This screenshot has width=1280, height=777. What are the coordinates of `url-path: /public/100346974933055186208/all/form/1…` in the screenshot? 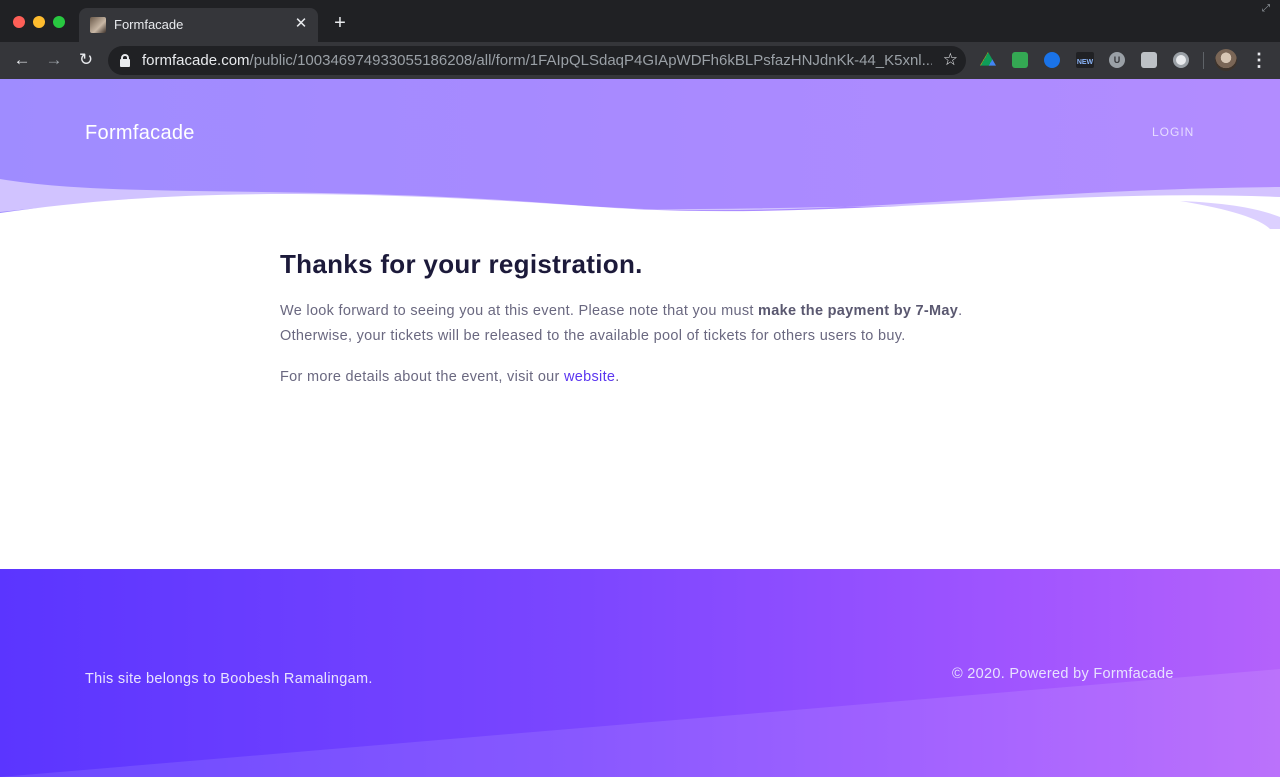 It's located at (590, 60).